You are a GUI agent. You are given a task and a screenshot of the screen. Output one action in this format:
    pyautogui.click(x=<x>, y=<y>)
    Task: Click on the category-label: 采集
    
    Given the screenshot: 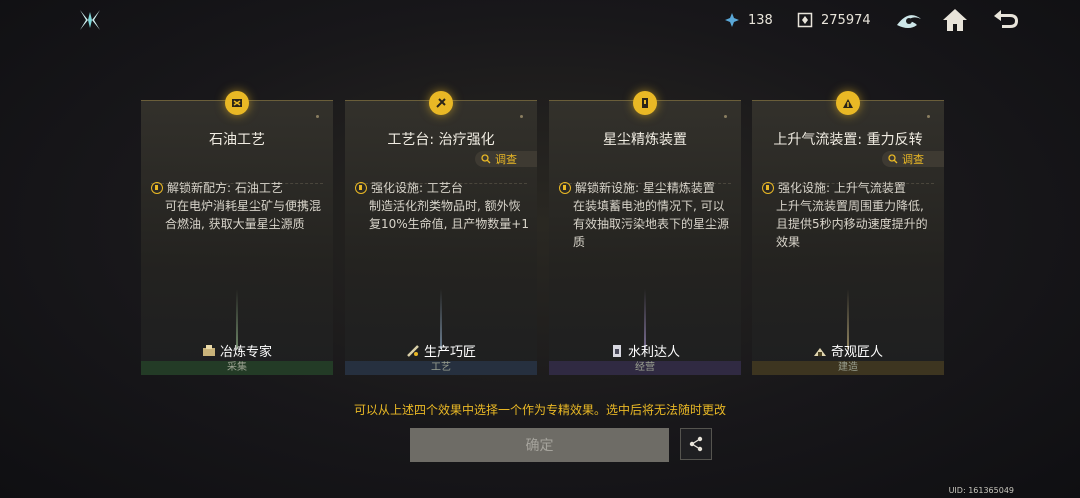 What is the action you would take?
    pyautogui.click(x=237, y=368)
    